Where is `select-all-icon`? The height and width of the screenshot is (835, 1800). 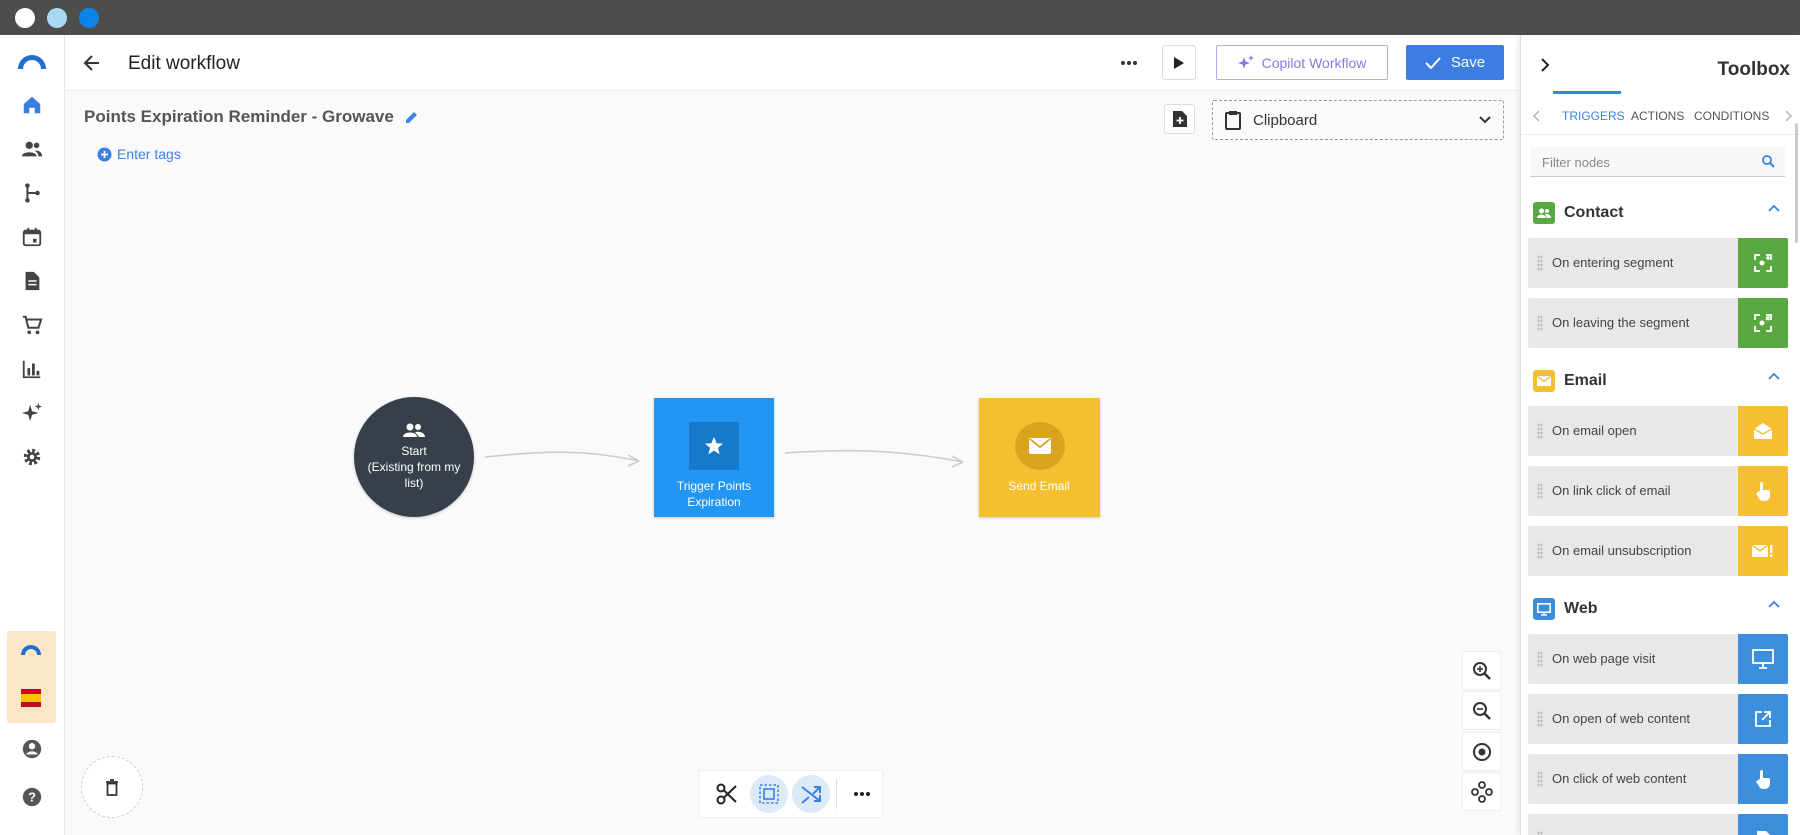
select-all-icon is located at coordinates (769, 794).